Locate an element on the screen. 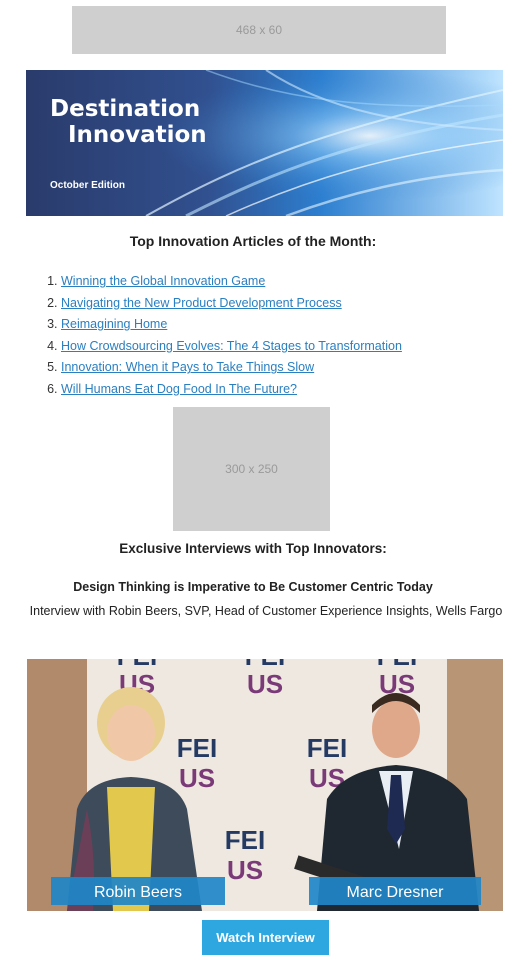  article-link-6: Will Humans Eat Dog Food In The Future? is located at coordinates (179, 389).